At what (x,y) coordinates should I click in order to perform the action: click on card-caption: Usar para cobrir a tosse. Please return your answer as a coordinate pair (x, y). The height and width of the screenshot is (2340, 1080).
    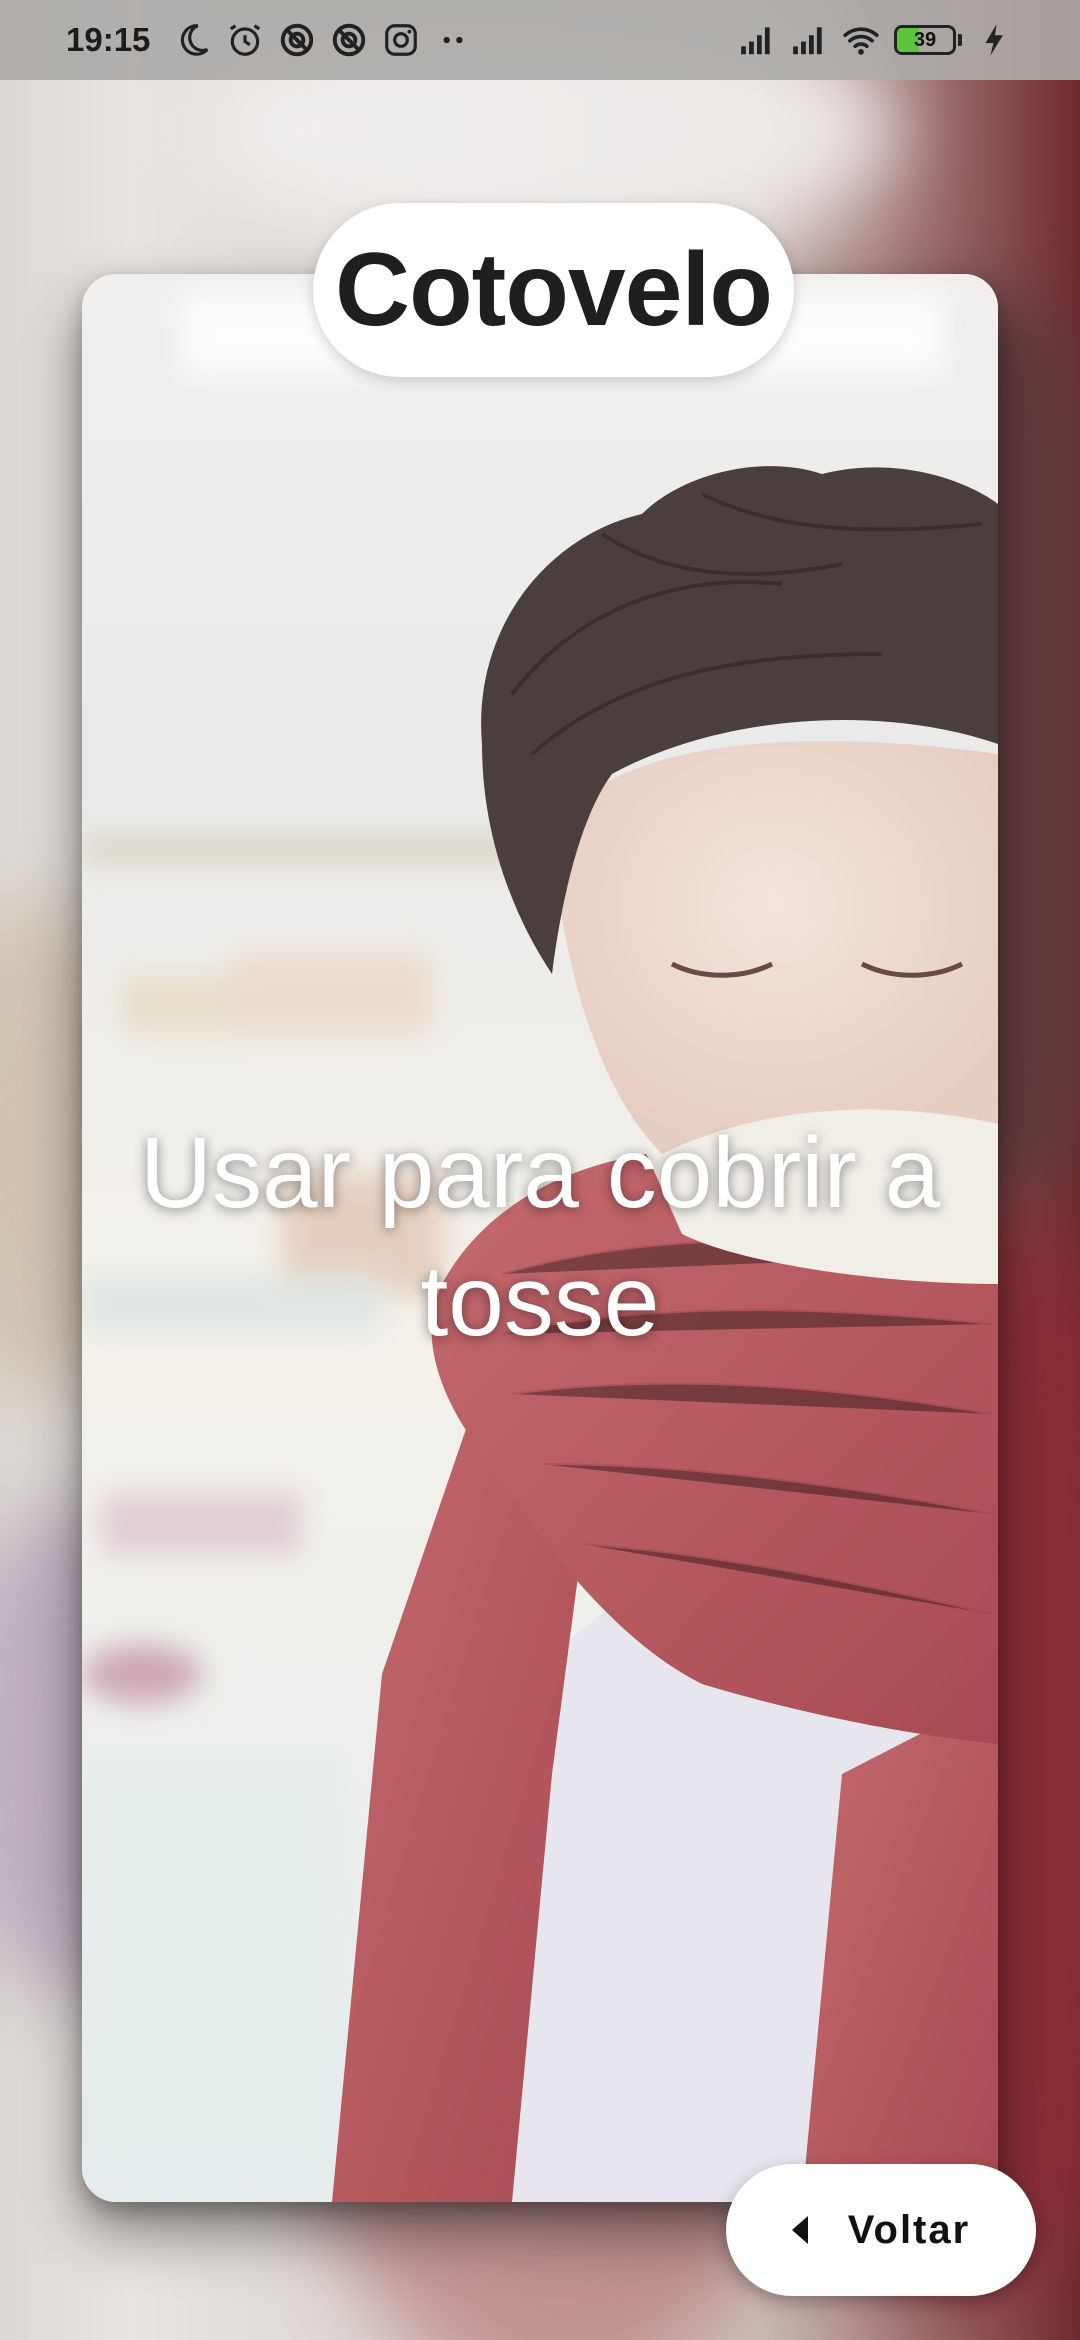
    Looking at the image, I should click on (540, 1237).